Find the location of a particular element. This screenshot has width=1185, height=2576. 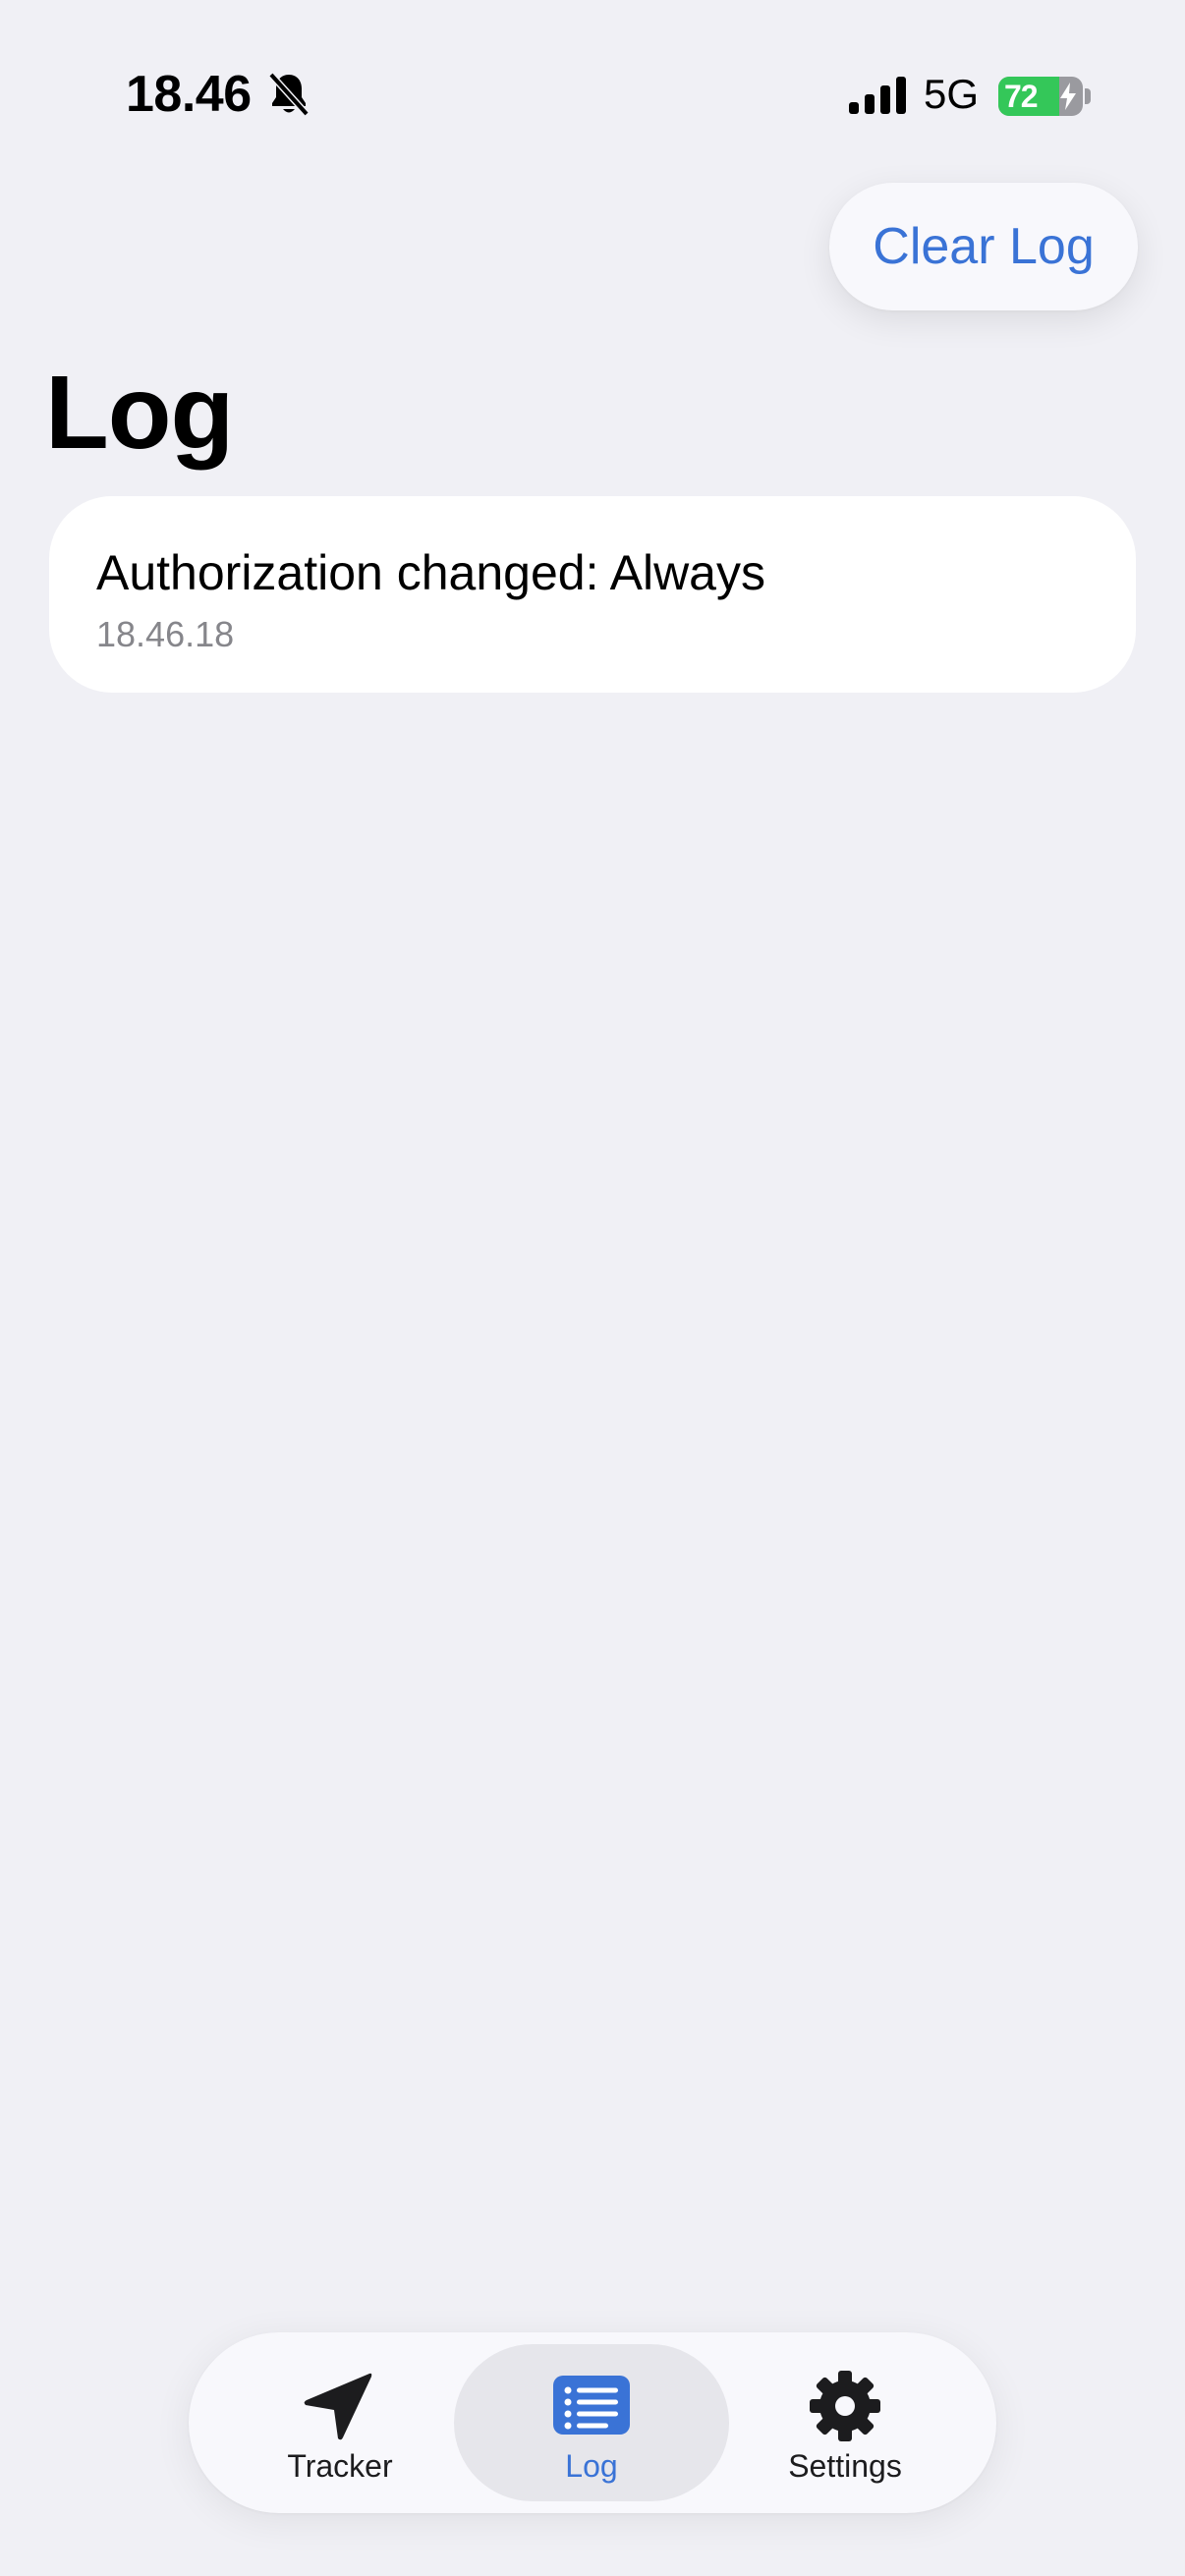

log-timestamp: 18.46.18 is located at coordinates (166, 634).